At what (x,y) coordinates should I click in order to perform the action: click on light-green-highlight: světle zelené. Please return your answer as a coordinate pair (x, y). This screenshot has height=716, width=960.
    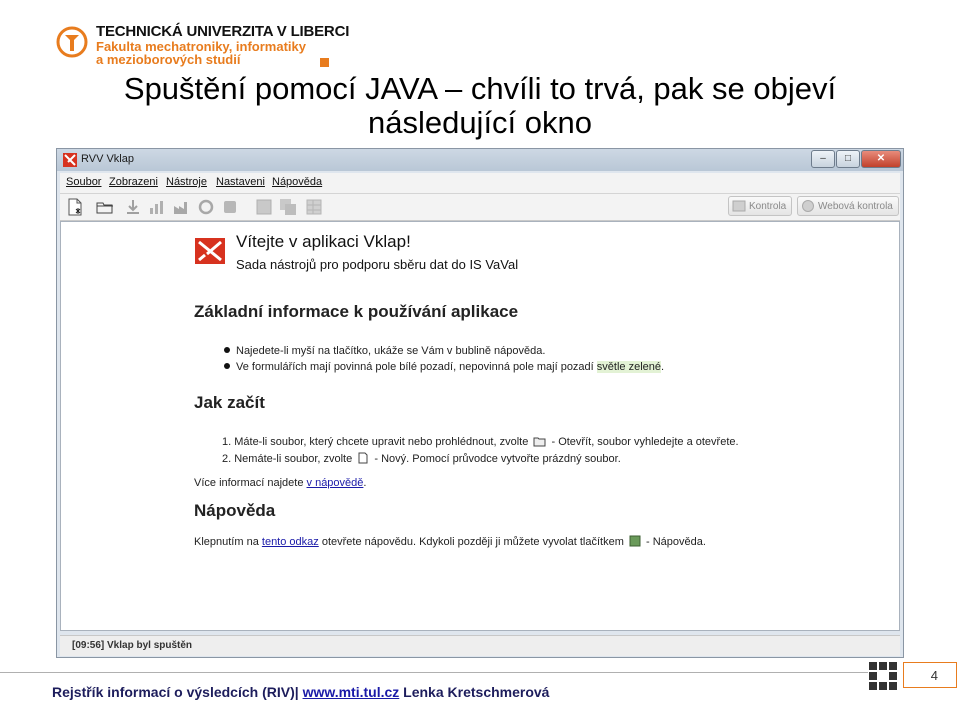
    Looking at the image, I should click on (629, 367).